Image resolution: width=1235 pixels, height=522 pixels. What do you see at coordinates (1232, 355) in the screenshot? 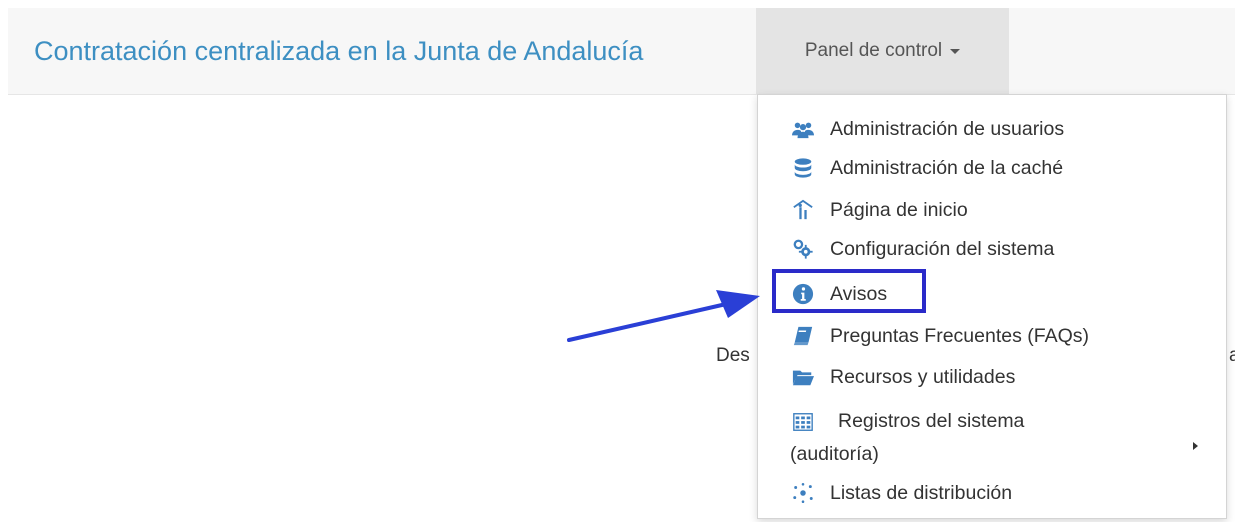
I see `background-text-fragment-right: a` at bounding box center [1232, 355].